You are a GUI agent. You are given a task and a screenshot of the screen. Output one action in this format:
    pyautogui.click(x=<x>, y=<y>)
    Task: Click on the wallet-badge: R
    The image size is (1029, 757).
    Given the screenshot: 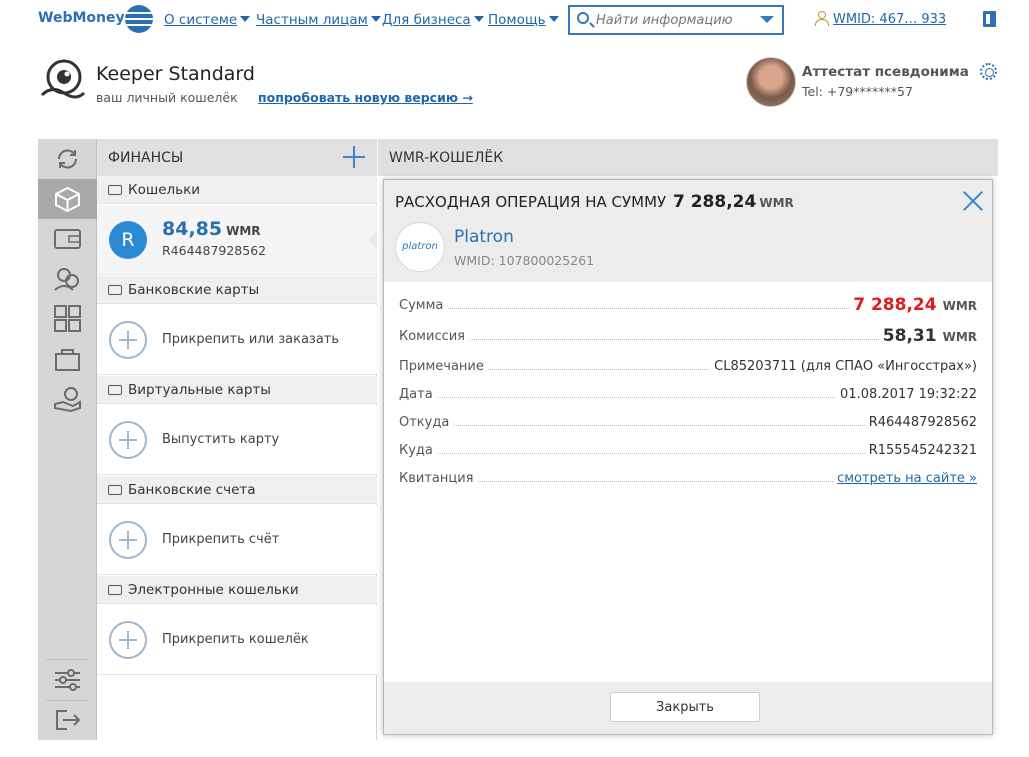 What is the action you would take?
    pyautogui.click(x=128, y=240)
    